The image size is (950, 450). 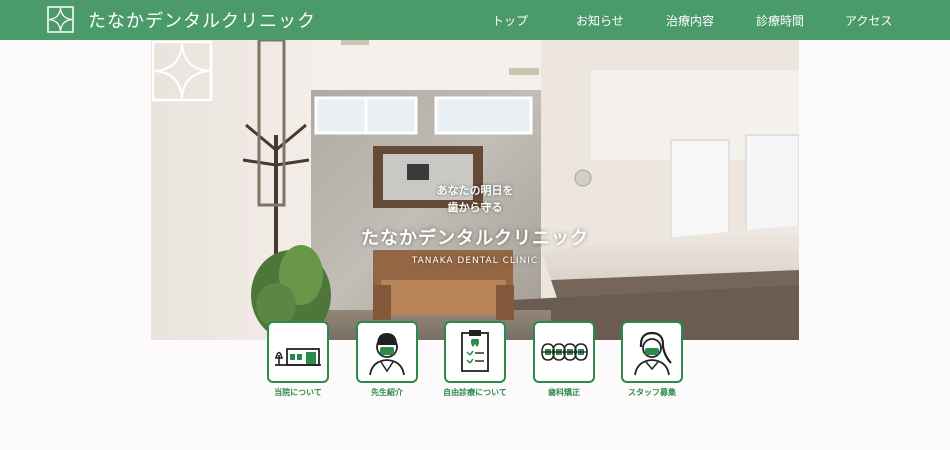 I want to click on hero-star-logo-icon, so click(x=182, y=71).